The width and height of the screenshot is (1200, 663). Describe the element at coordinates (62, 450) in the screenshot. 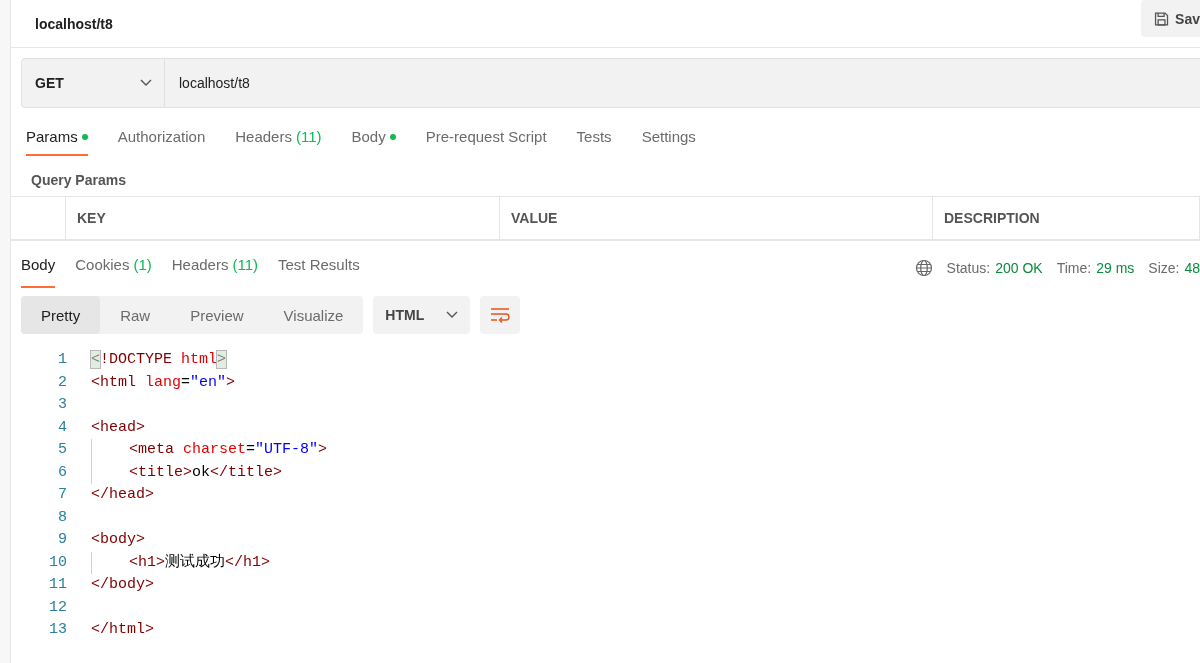

I see `line-number: 5` at that location.